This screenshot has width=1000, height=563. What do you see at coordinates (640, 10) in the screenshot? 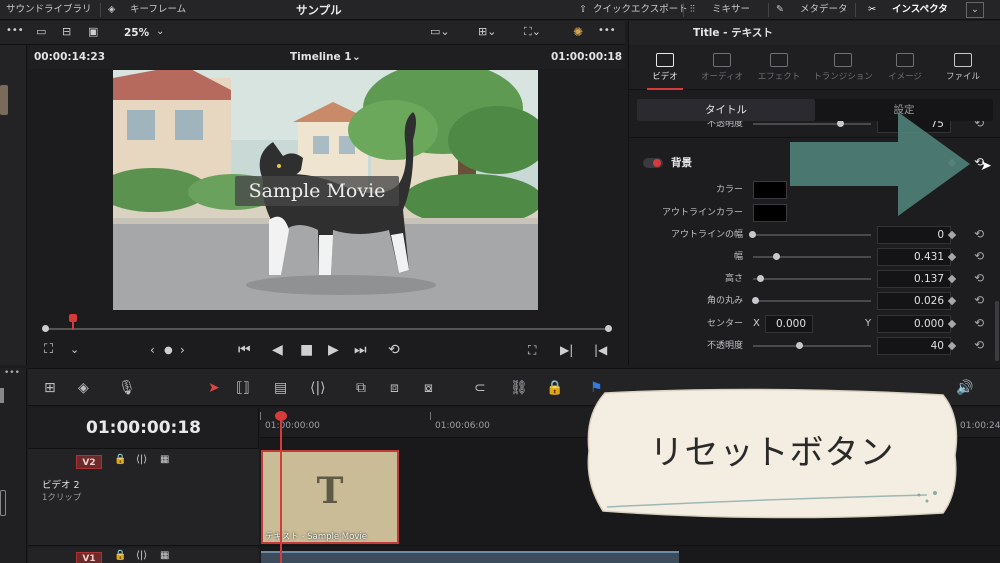
I see `quick-export-button: クイックエクスポート` at bounding box center [640, 10].